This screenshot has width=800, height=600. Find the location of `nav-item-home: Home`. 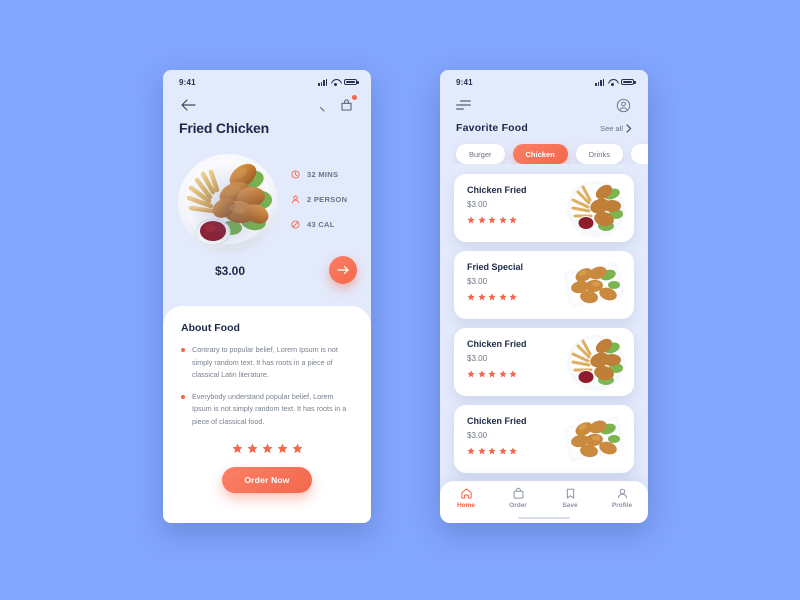

nav-item-home: Home is located at coordinates (466, 498).